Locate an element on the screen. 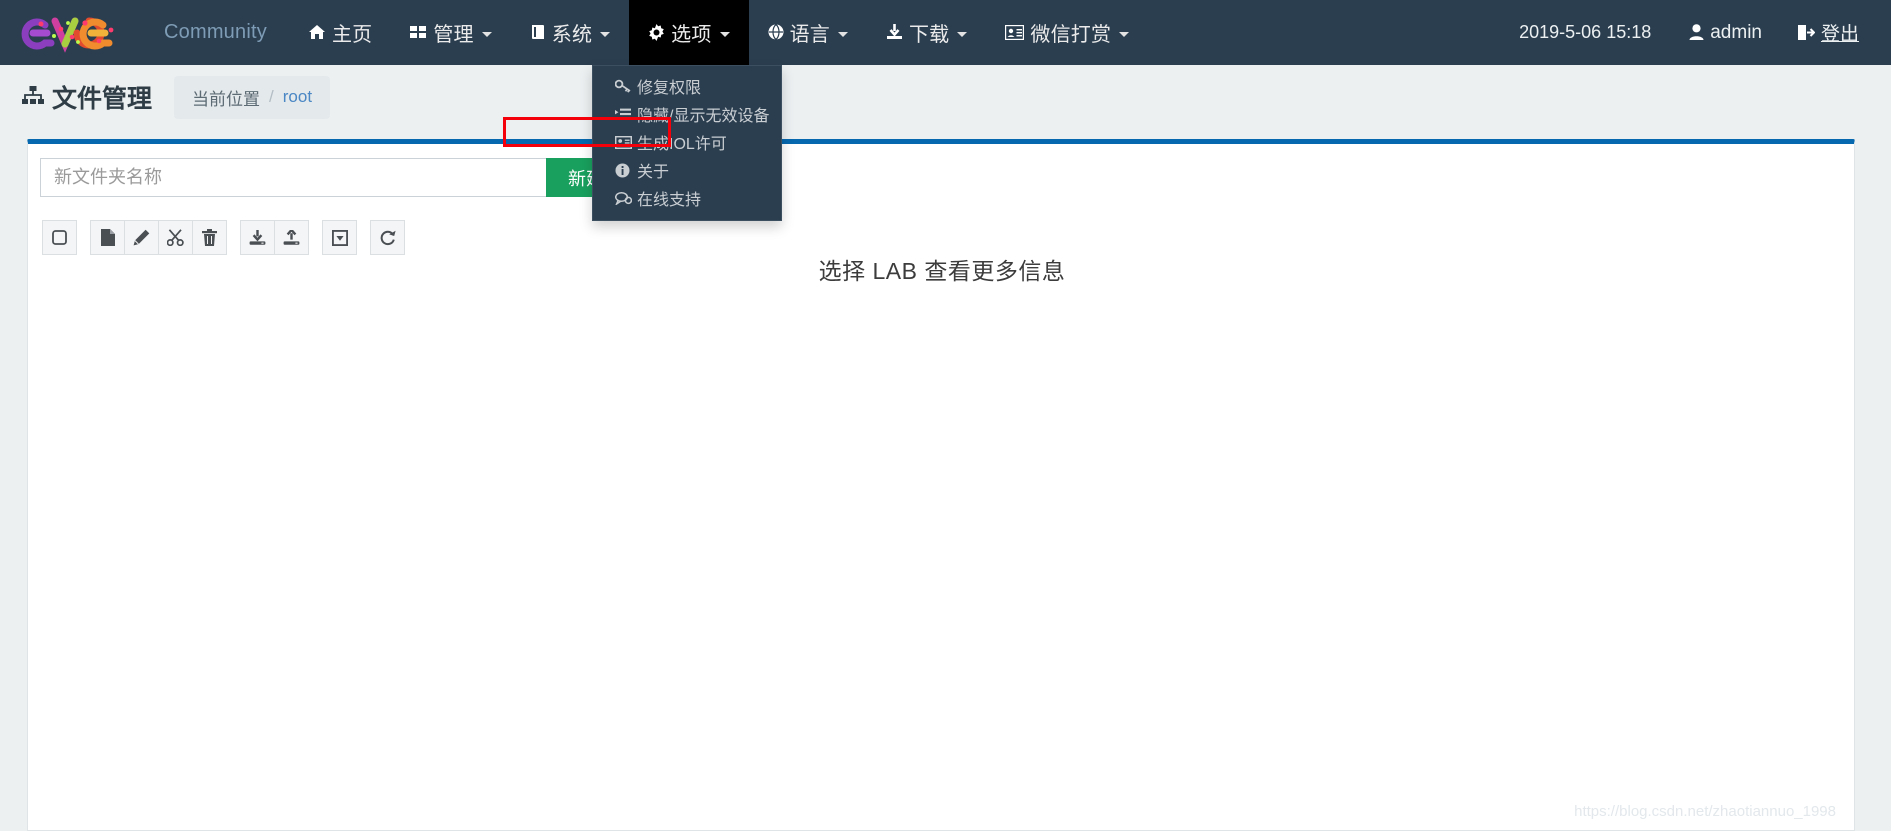 Image resolution: width=1891 pixels, height=831 pixels. file-toolbar is located at coordinates (941, 237).